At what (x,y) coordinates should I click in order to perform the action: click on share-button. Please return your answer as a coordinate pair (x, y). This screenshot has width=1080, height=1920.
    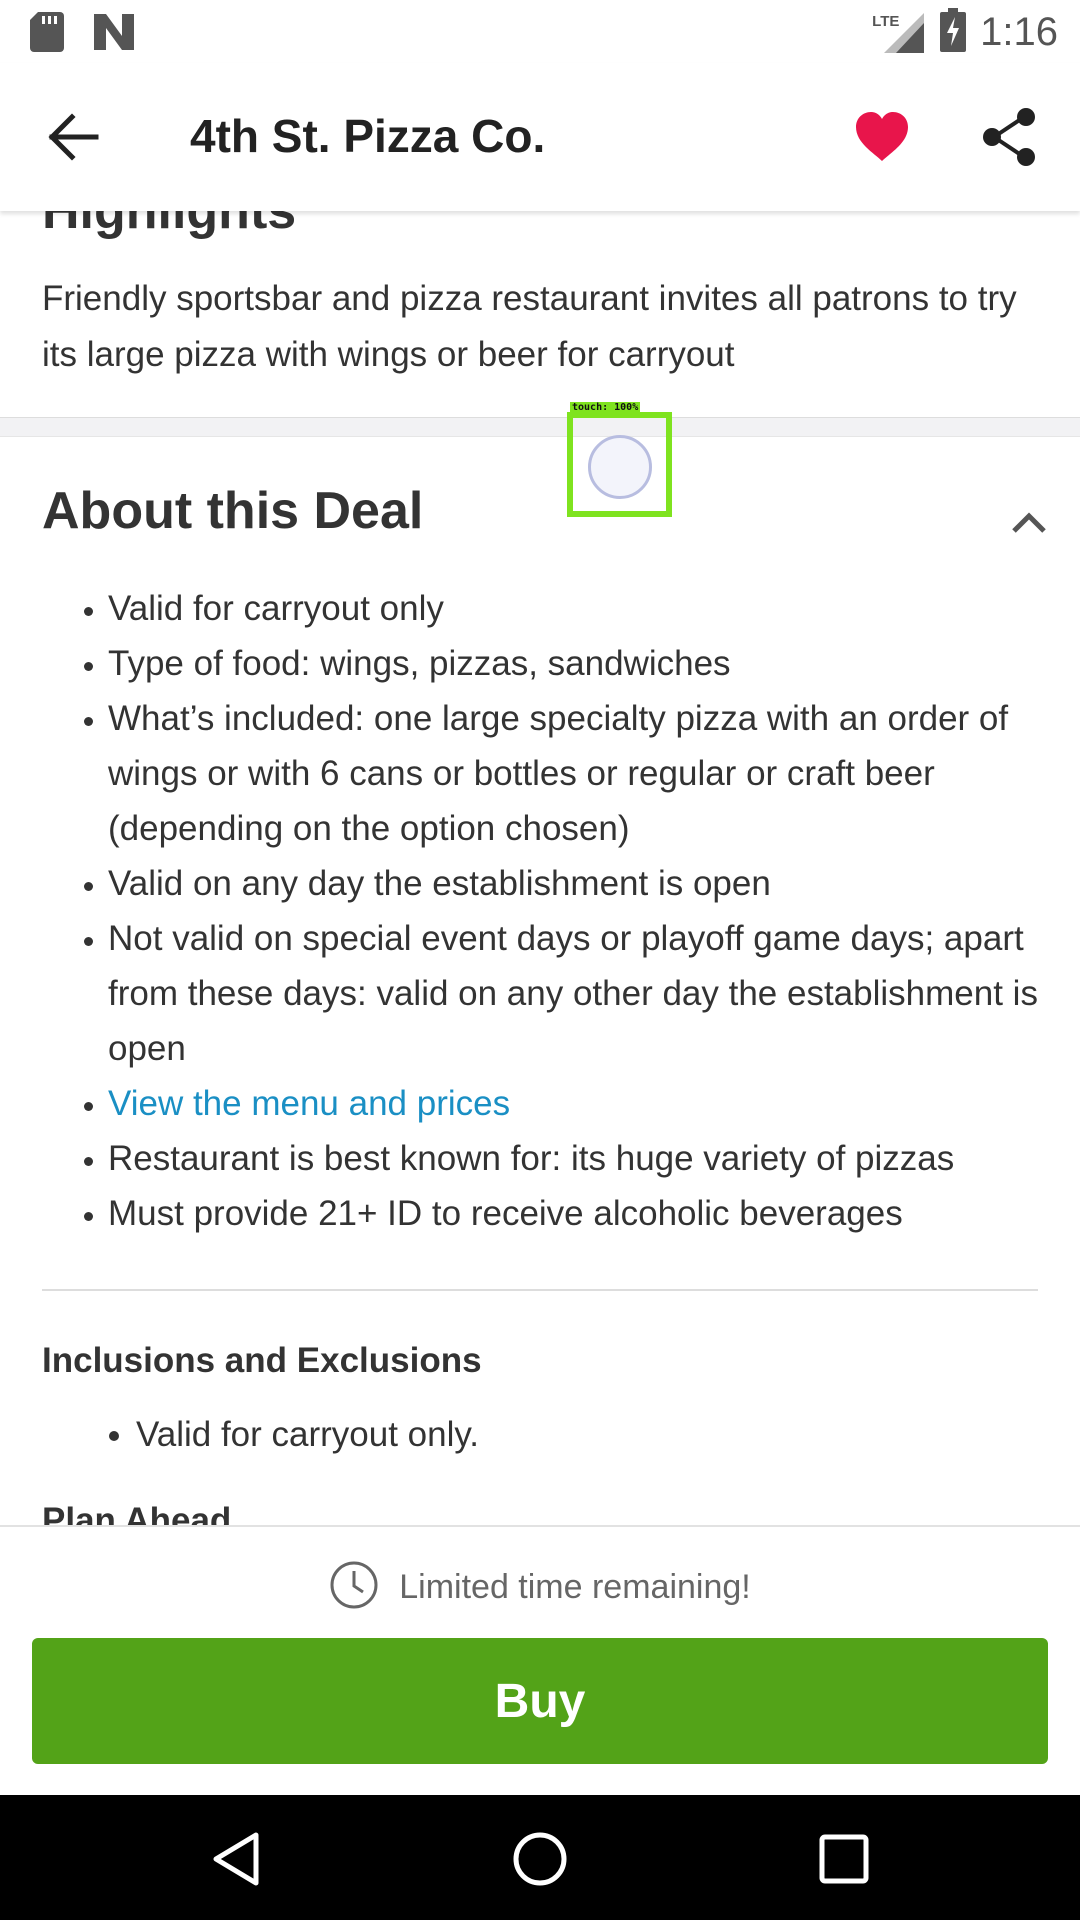
    Looking at the image, I should click on (1010, 137).